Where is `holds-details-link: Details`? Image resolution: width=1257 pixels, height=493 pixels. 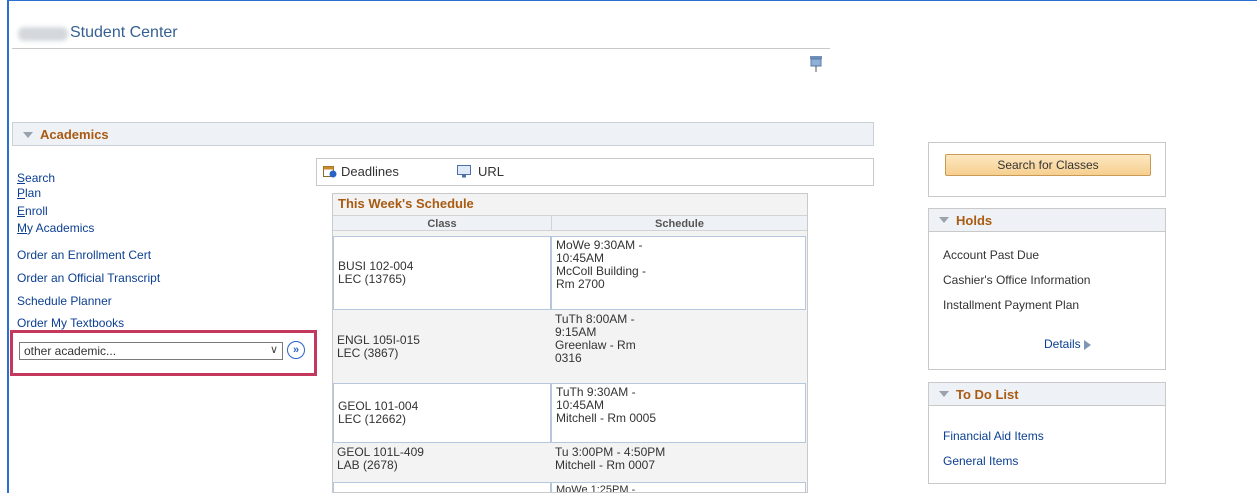
holds-details-link: Details is located at coordinates (1067, 344).